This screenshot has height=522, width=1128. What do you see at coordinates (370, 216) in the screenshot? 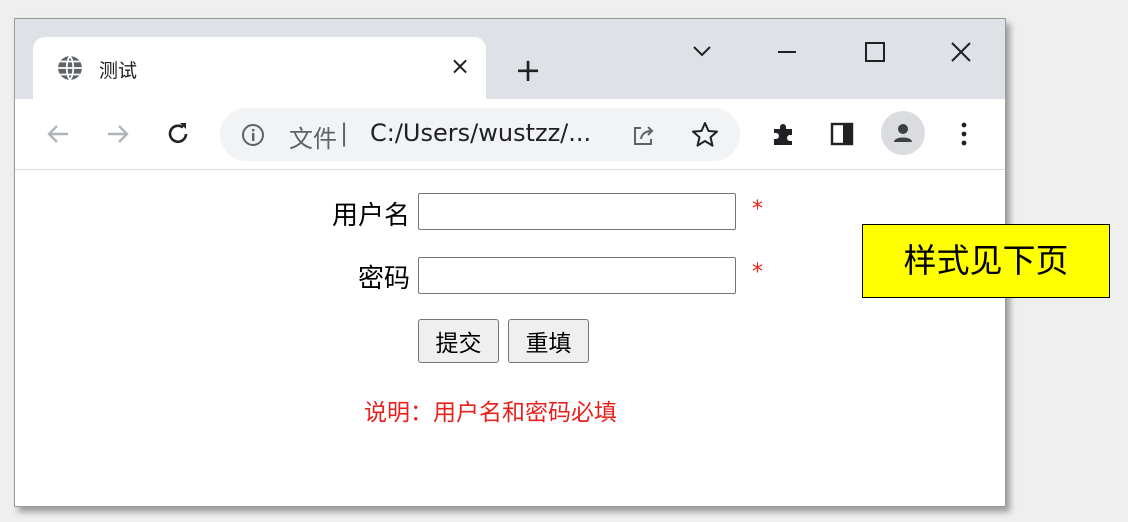
I see `username-label: 用户名` at bounding box center [370, 216].